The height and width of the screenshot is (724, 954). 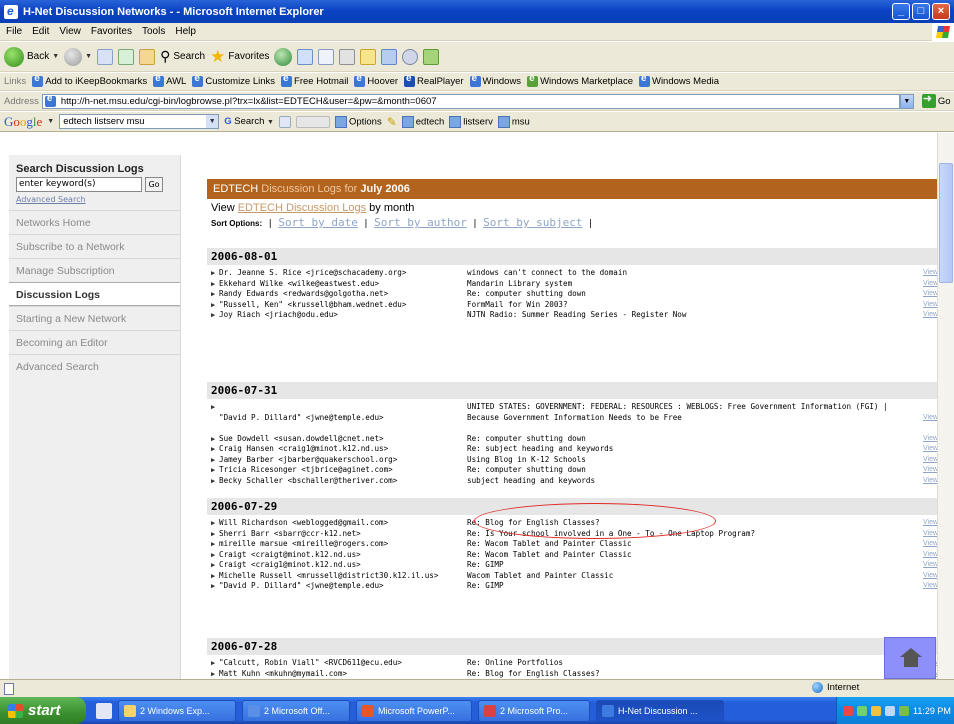 I want to click on popup-blocker-icon, so click(x=312, y=121).